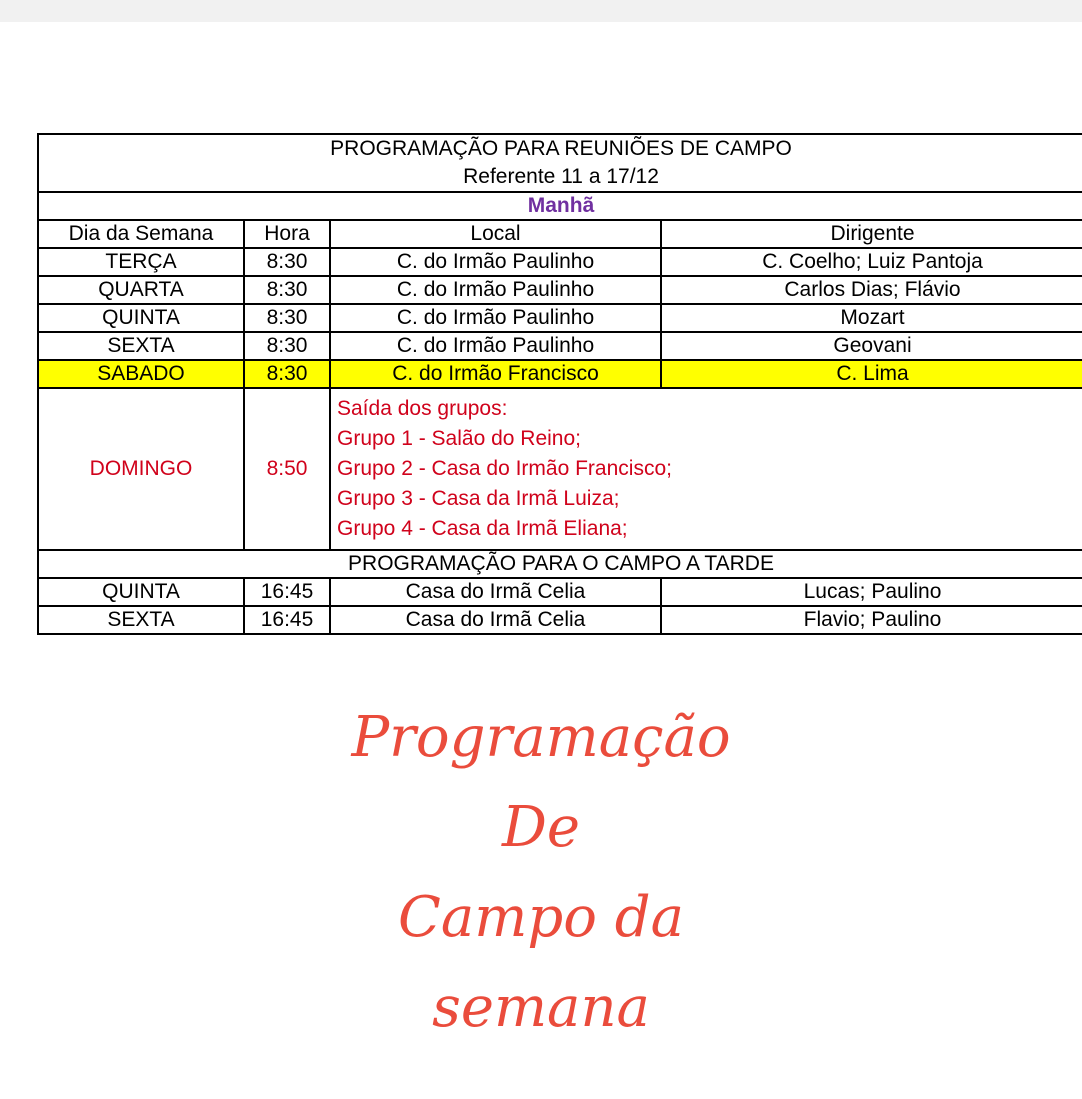 The height and width of the screenshot is (1099, 1082). I want to click on row-day: SABADO, so click(141, 374).